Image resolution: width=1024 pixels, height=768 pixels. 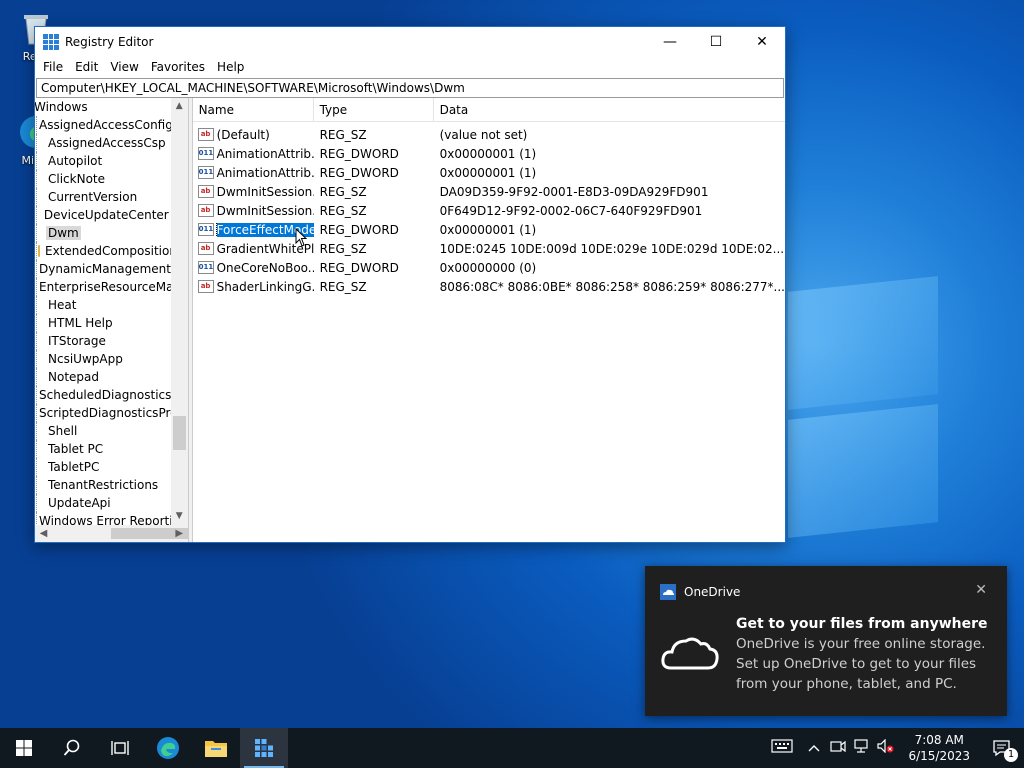 I want to click on close-button: ✕, so click(x=762, y=42).